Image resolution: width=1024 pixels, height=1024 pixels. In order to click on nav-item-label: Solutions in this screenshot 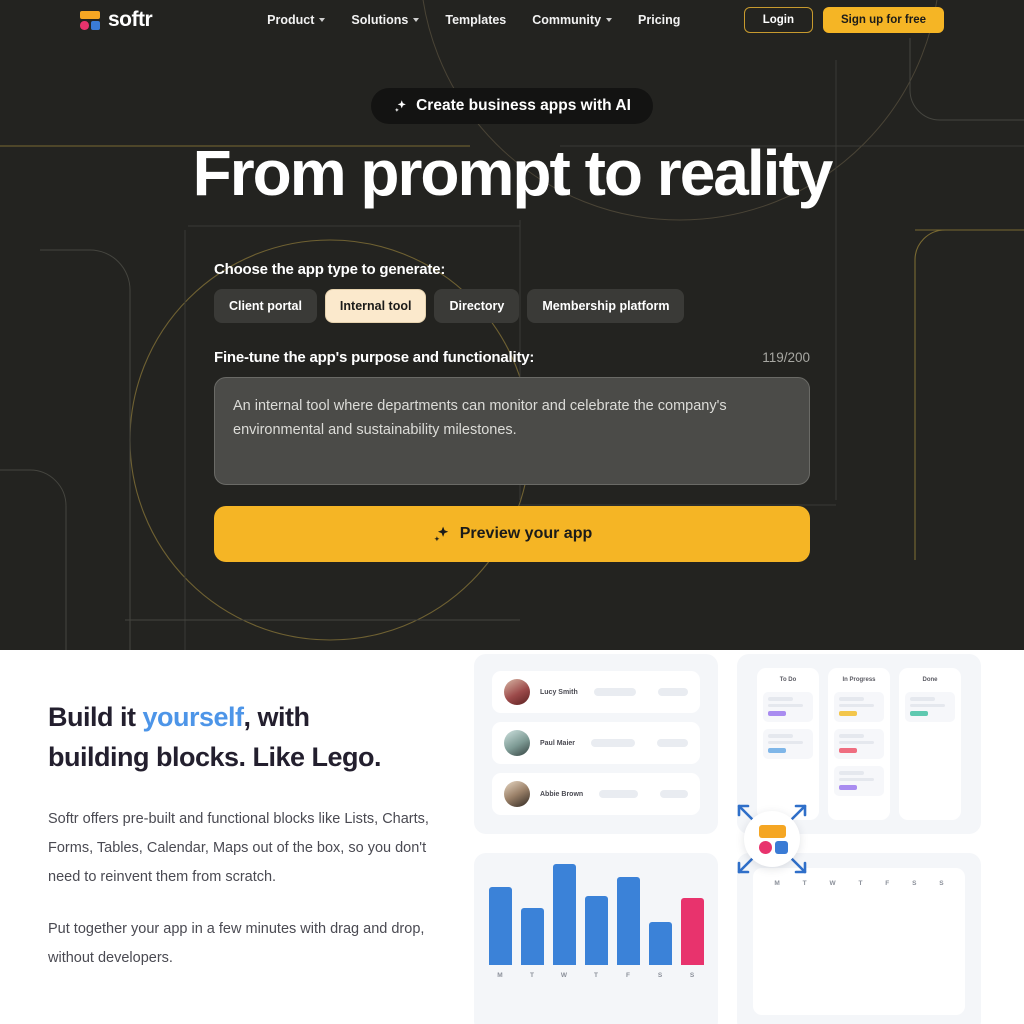, I will do `click(380, 20)`.